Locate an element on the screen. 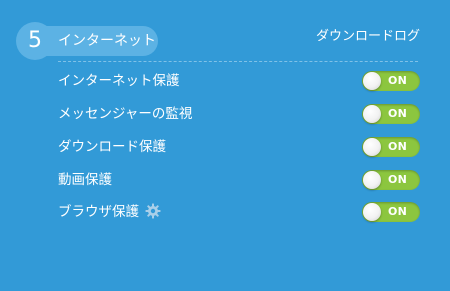  setting-row-download-protection: ダウンロード保護 ON is located at coordinates (239, 147).